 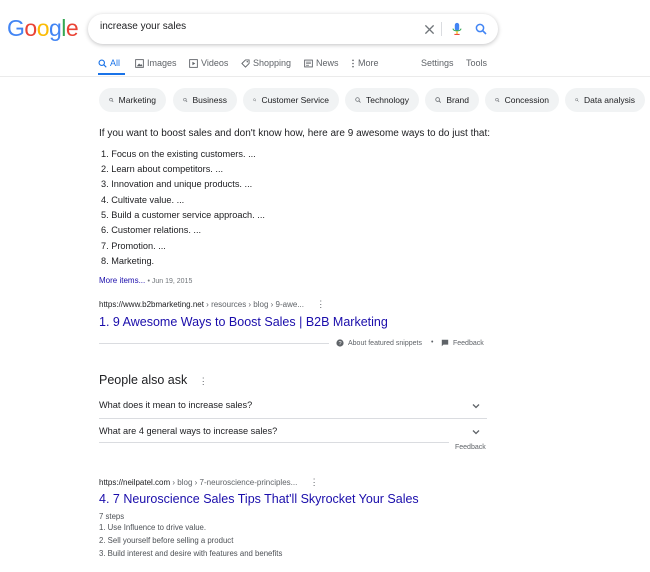 I want to click on about-featured-snippets-link: ? About featured snippets, so click(x=379, y=343).